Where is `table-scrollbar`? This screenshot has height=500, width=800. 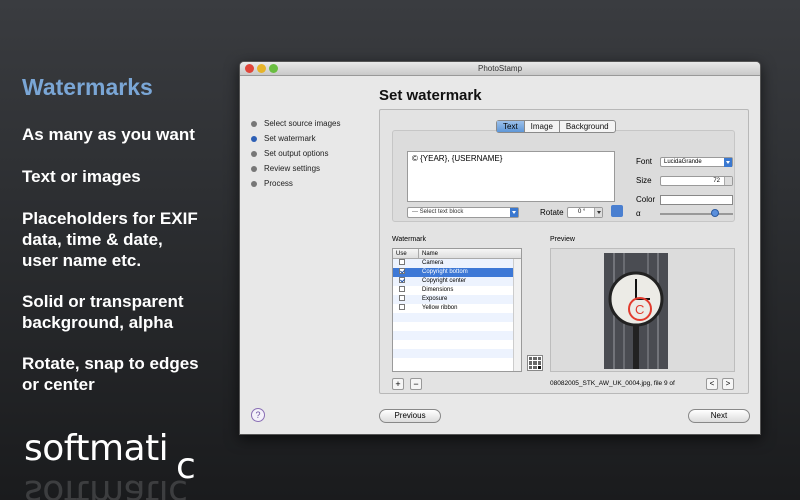
table-scrollbar is located at coordinates (517, 315).